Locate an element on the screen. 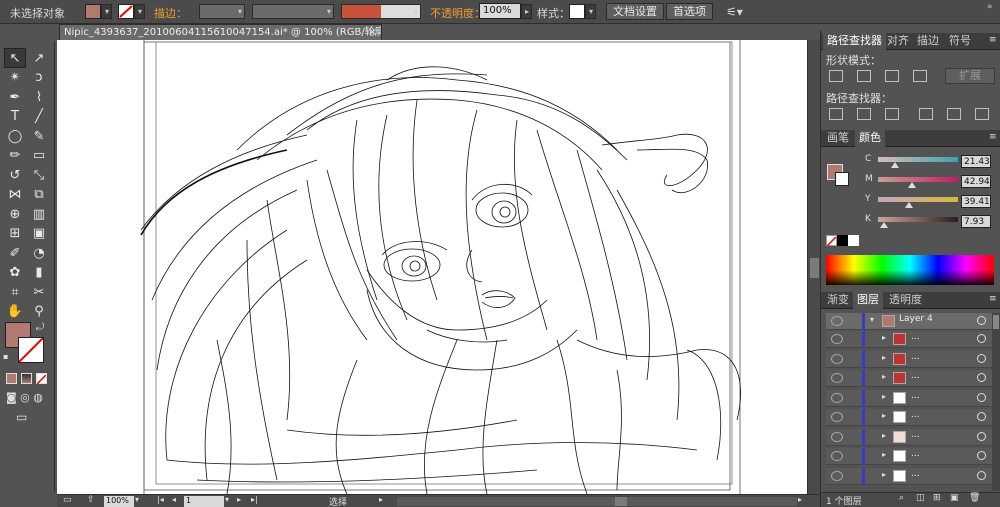 This screenshot has height=507, width=1000. opacity-field: 100% is located at coordinates (500, 11).